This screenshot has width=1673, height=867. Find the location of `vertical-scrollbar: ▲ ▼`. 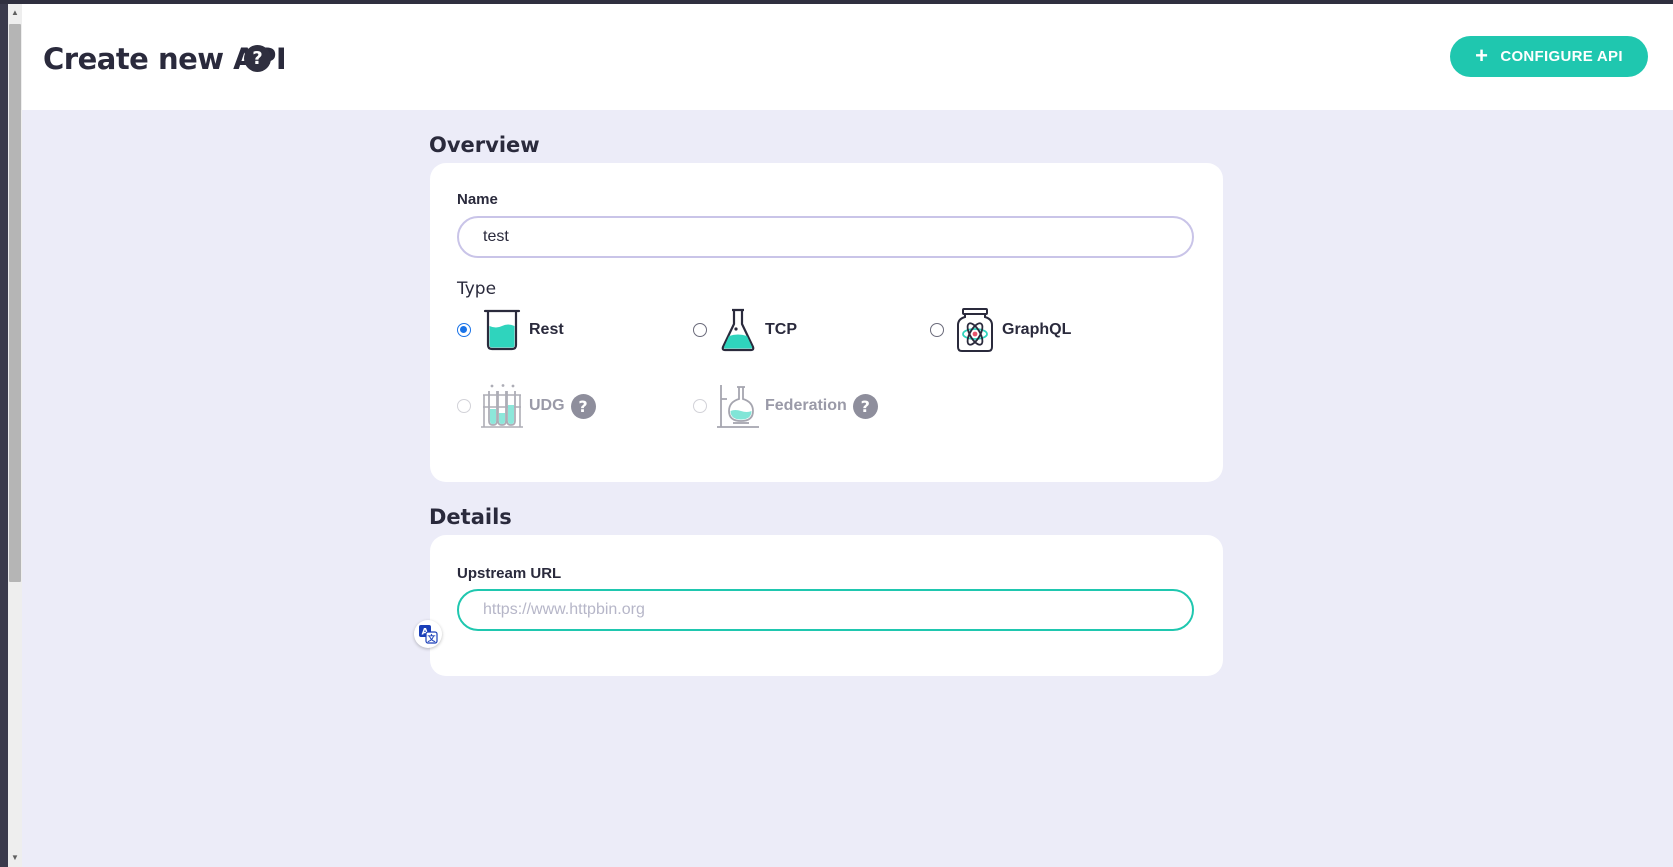

vertical-scrollbar: ▲ ▼ is located at coordinates (15, 435).